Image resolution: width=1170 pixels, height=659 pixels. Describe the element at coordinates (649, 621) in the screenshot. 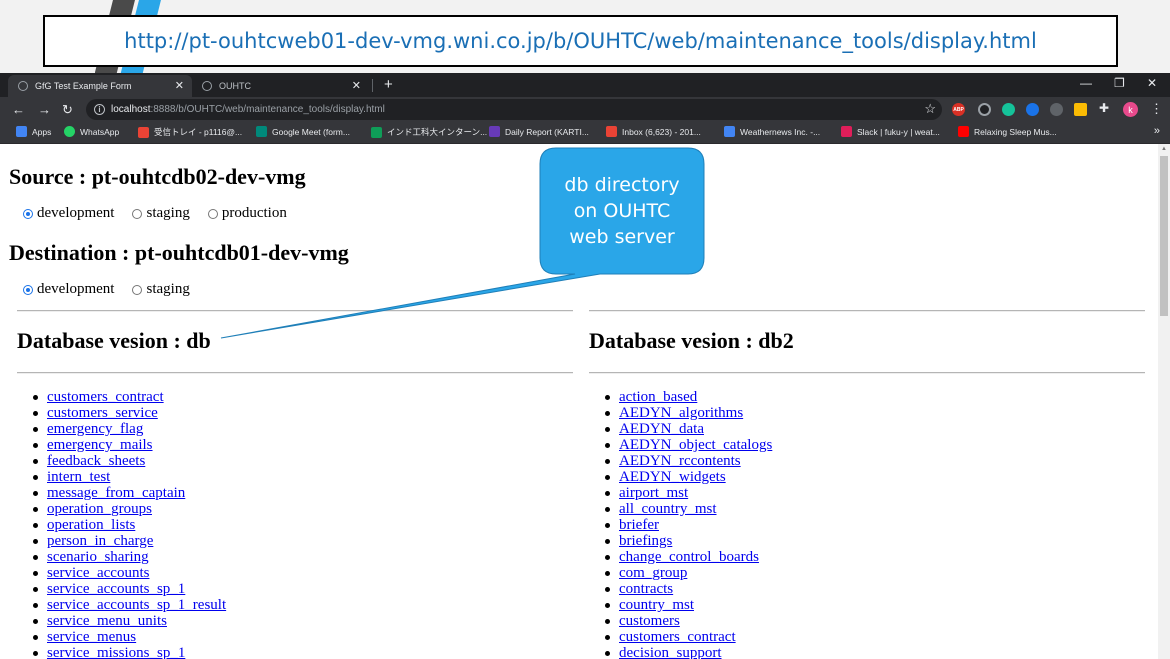

I see `table-link: customers` at that location.